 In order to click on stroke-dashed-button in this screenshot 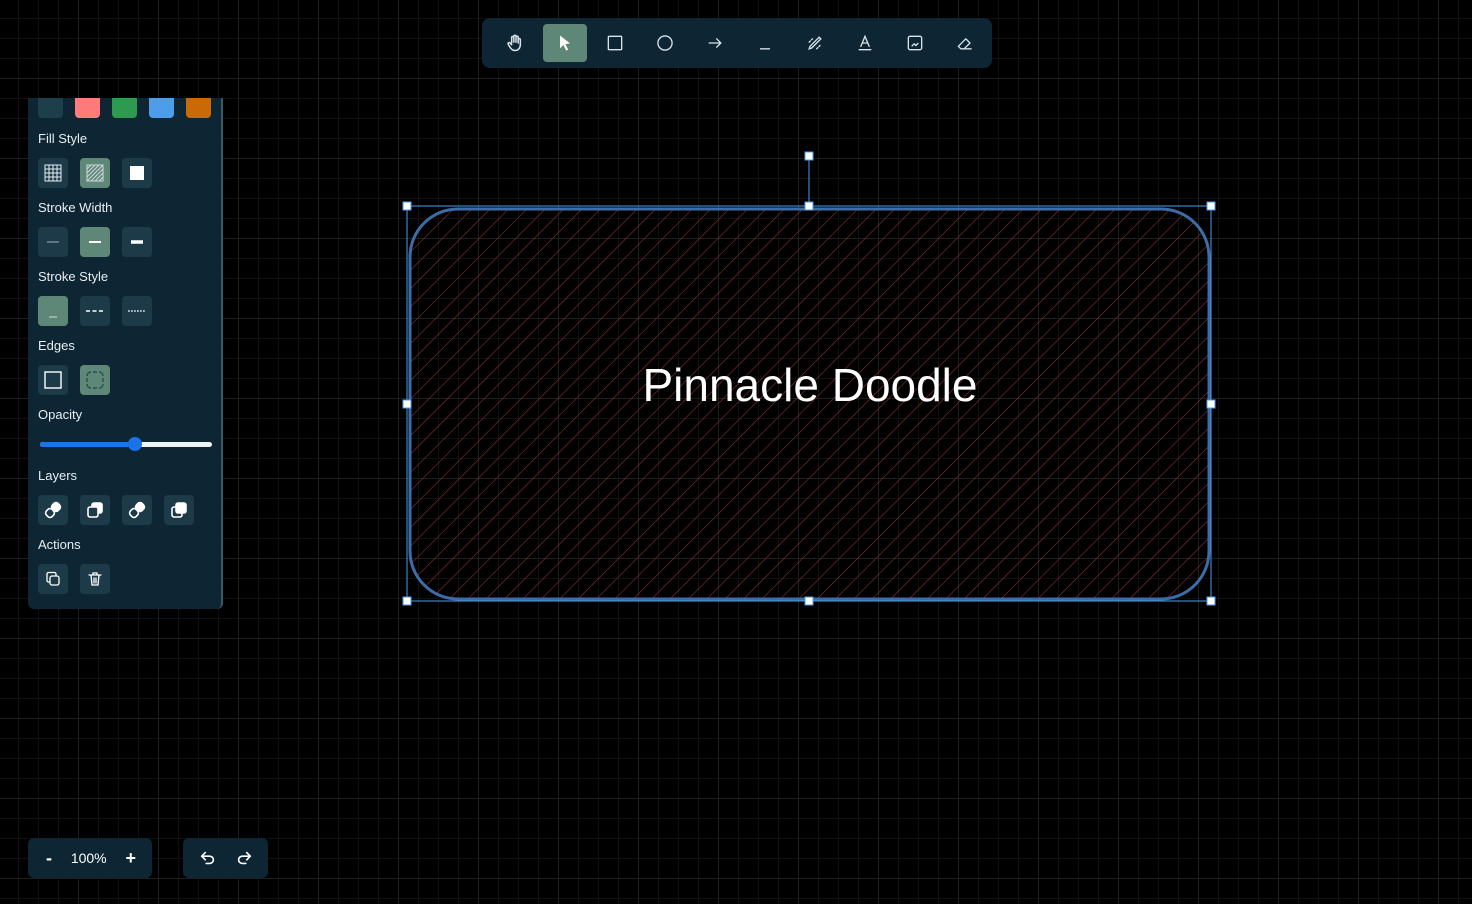, I will do `click(95, 311)`.